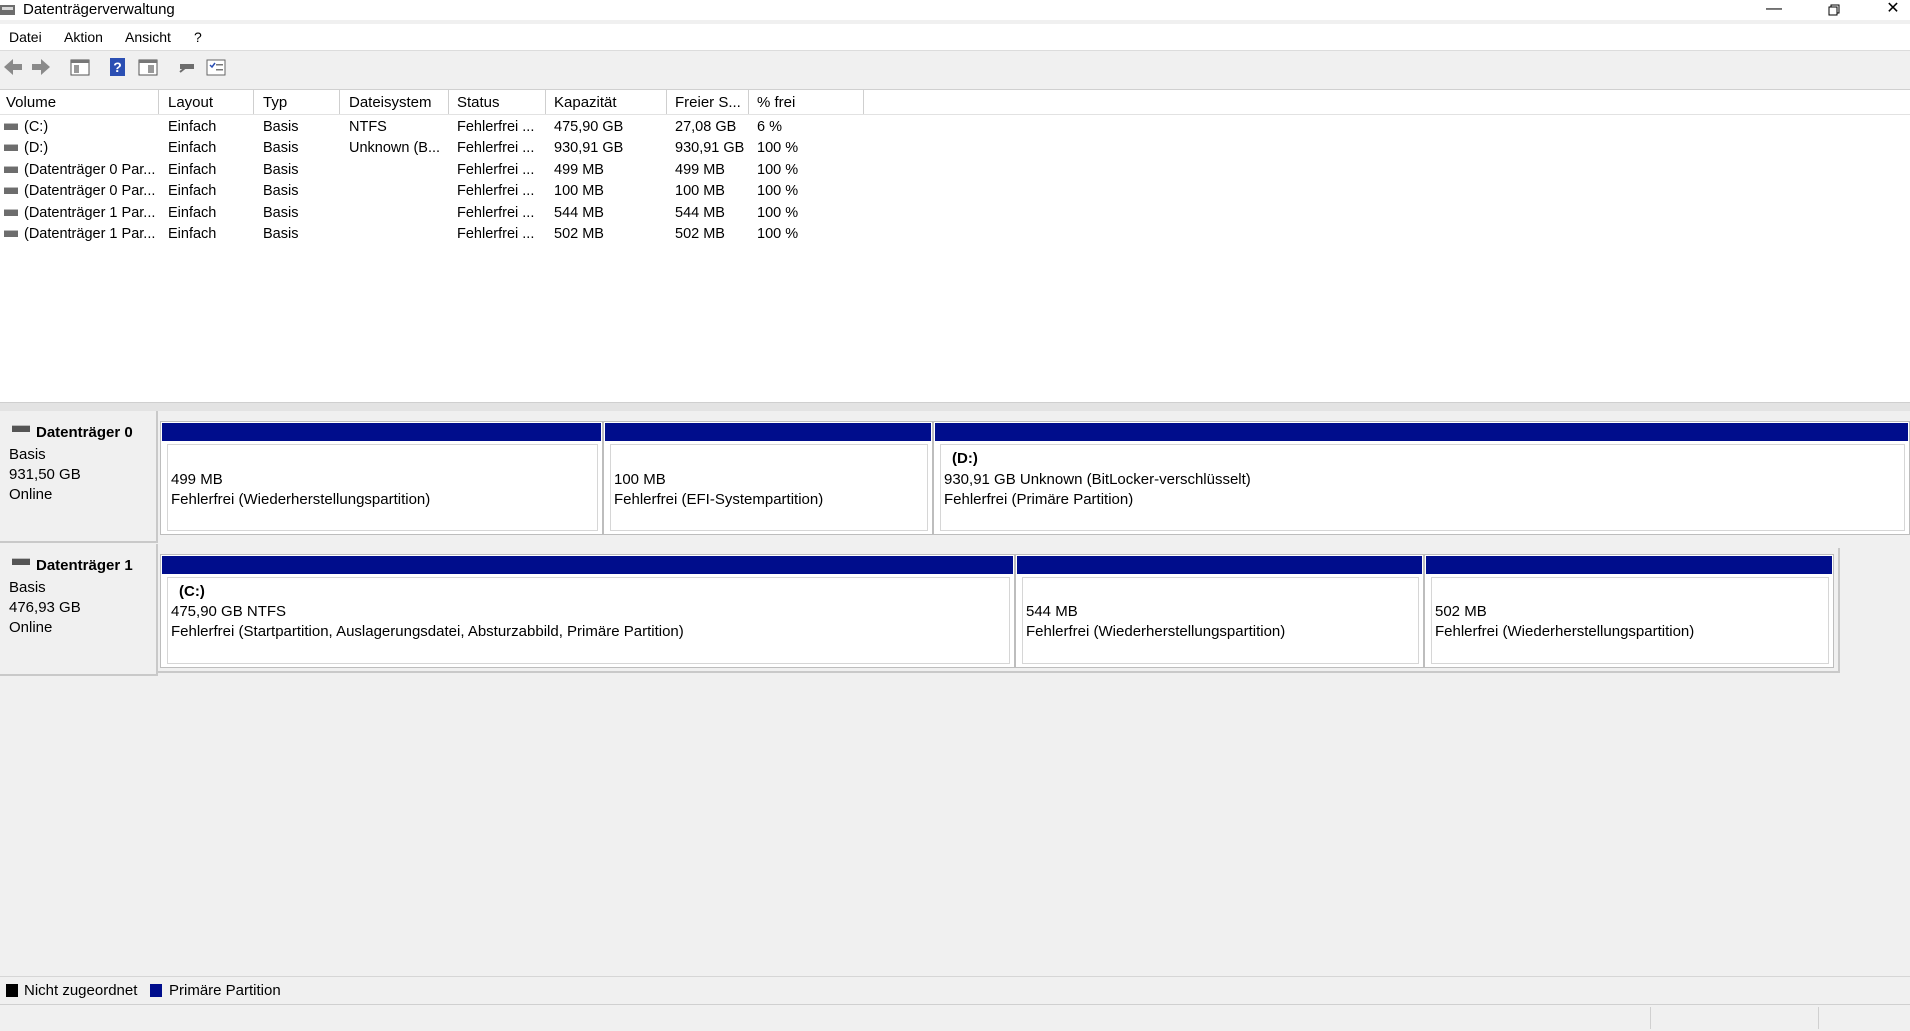 The width and height of the screenshot is (1910, 1031). Describe the element at coordinates (1039, 499) in the screenshot. I see `partition-status: Fehlerfrei (Primäre Partition)` at that location.